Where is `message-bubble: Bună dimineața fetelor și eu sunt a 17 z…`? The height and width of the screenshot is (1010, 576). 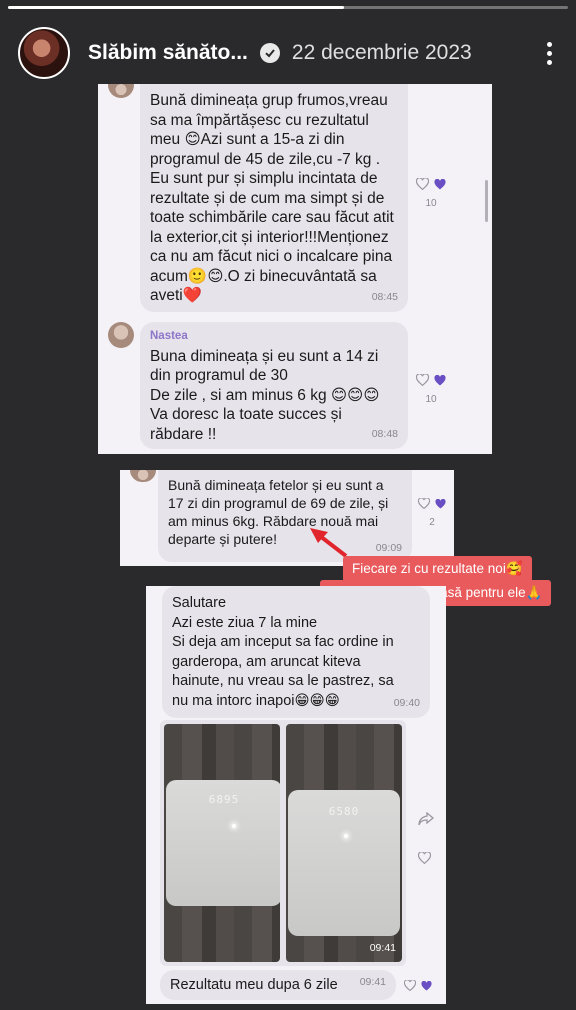
message-bubble: Bună dimineața fetelor și eu sunt a 17 z… is located at coordinates (285, 516).